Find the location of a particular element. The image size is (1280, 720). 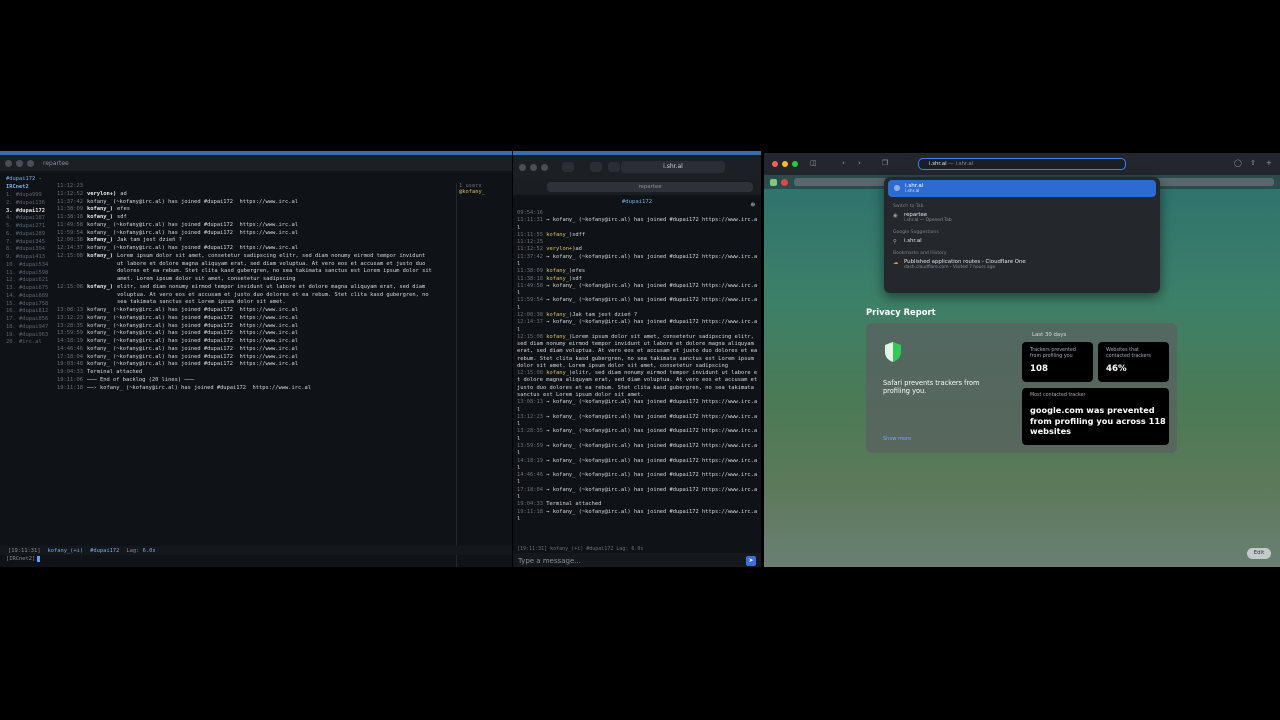

back-icon is located at coordinates (596, 167).